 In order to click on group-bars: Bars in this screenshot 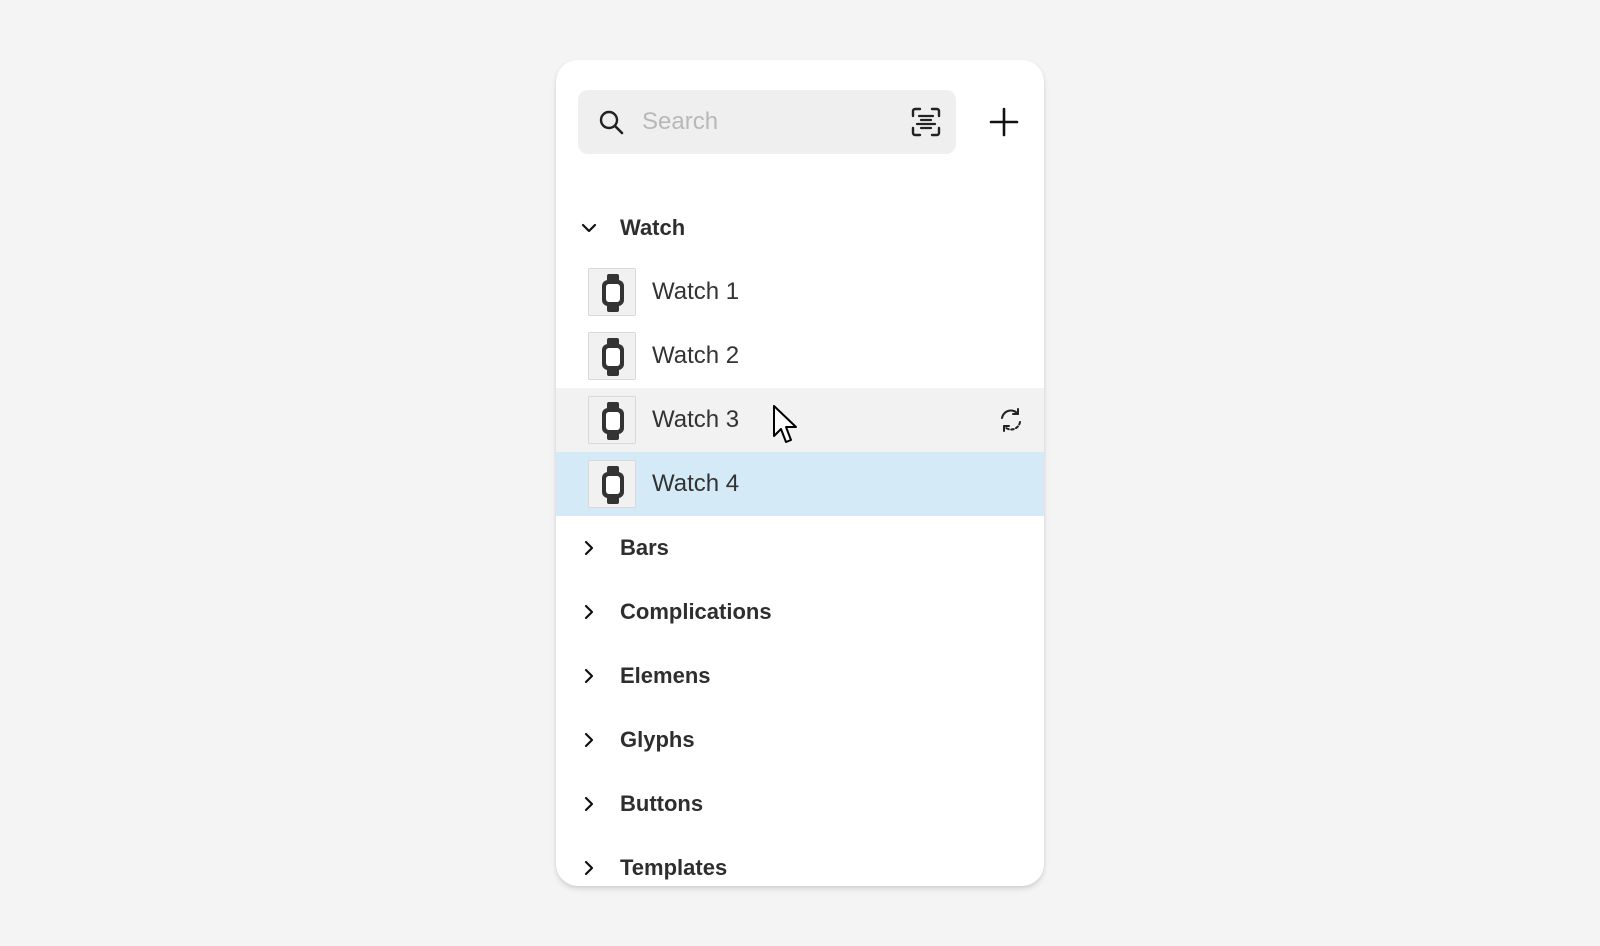, I will do `click(800, 548)`.